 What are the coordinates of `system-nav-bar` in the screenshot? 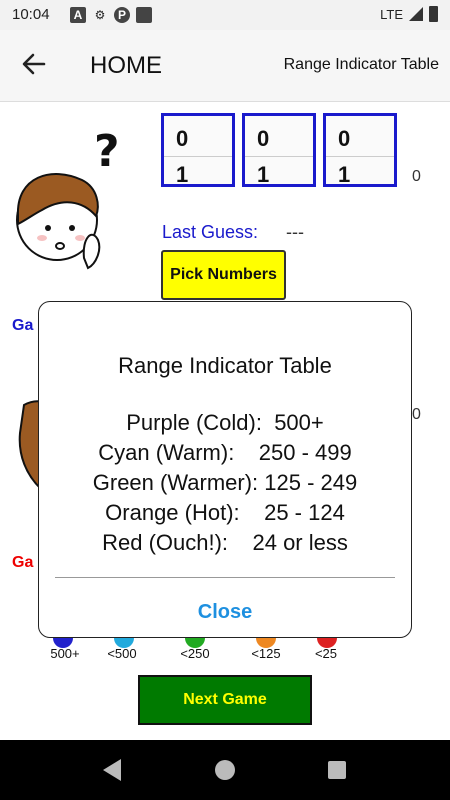 It's located at (225, 770).